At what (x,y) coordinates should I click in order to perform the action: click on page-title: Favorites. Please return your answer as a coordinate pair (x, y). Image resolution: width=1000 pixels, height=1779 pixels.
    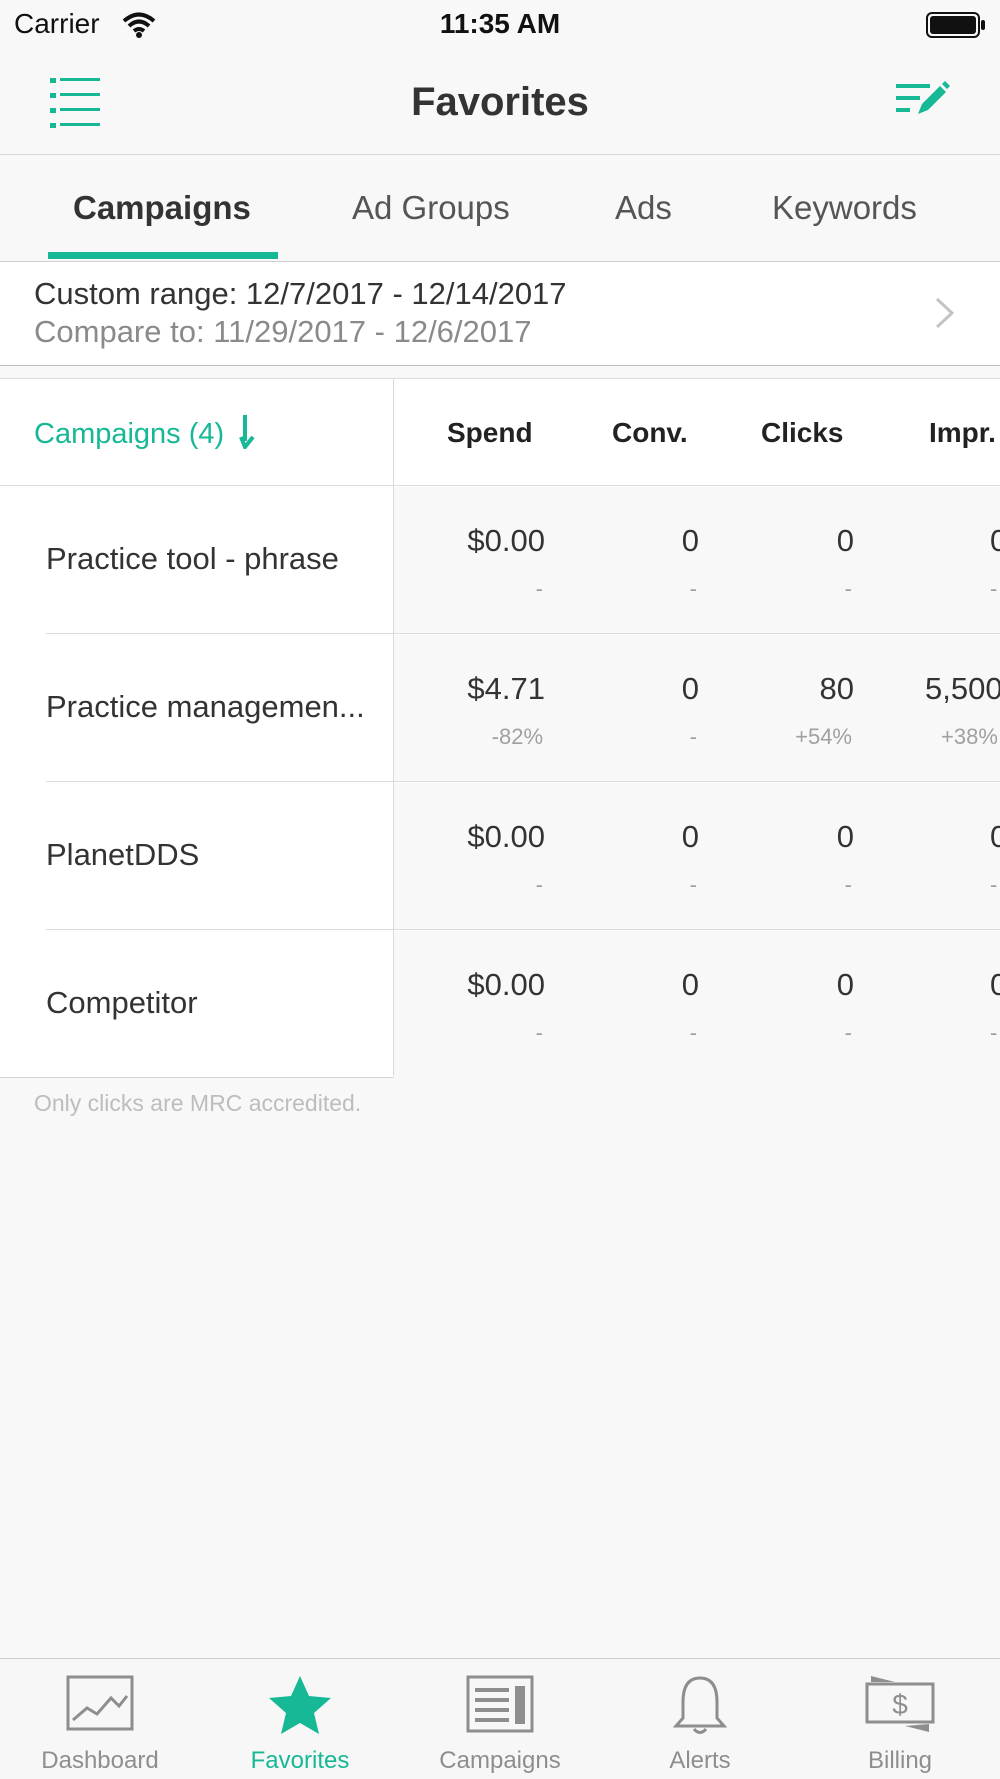
    Looking at the image, I should click on (500, 102).